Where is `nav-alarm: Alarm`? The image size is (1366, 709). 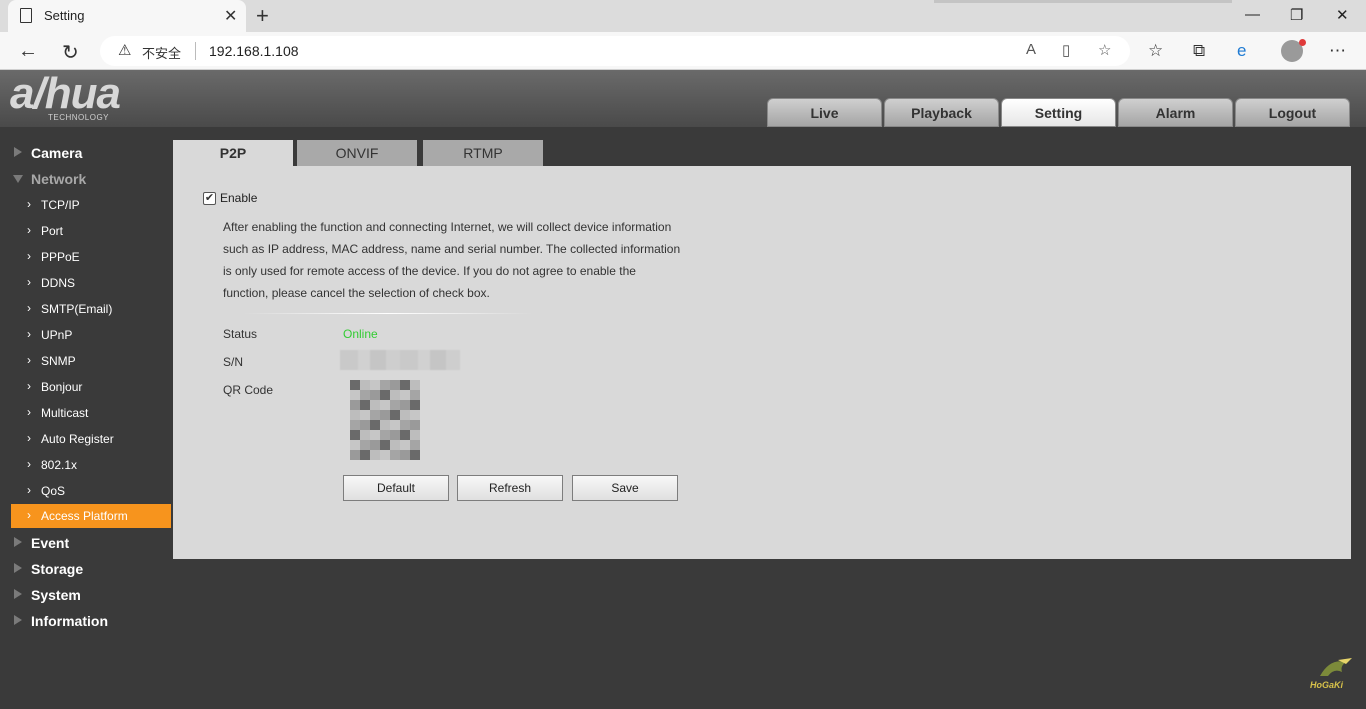
nav-alarm: Alarm is located at coordinates (1175, 112).